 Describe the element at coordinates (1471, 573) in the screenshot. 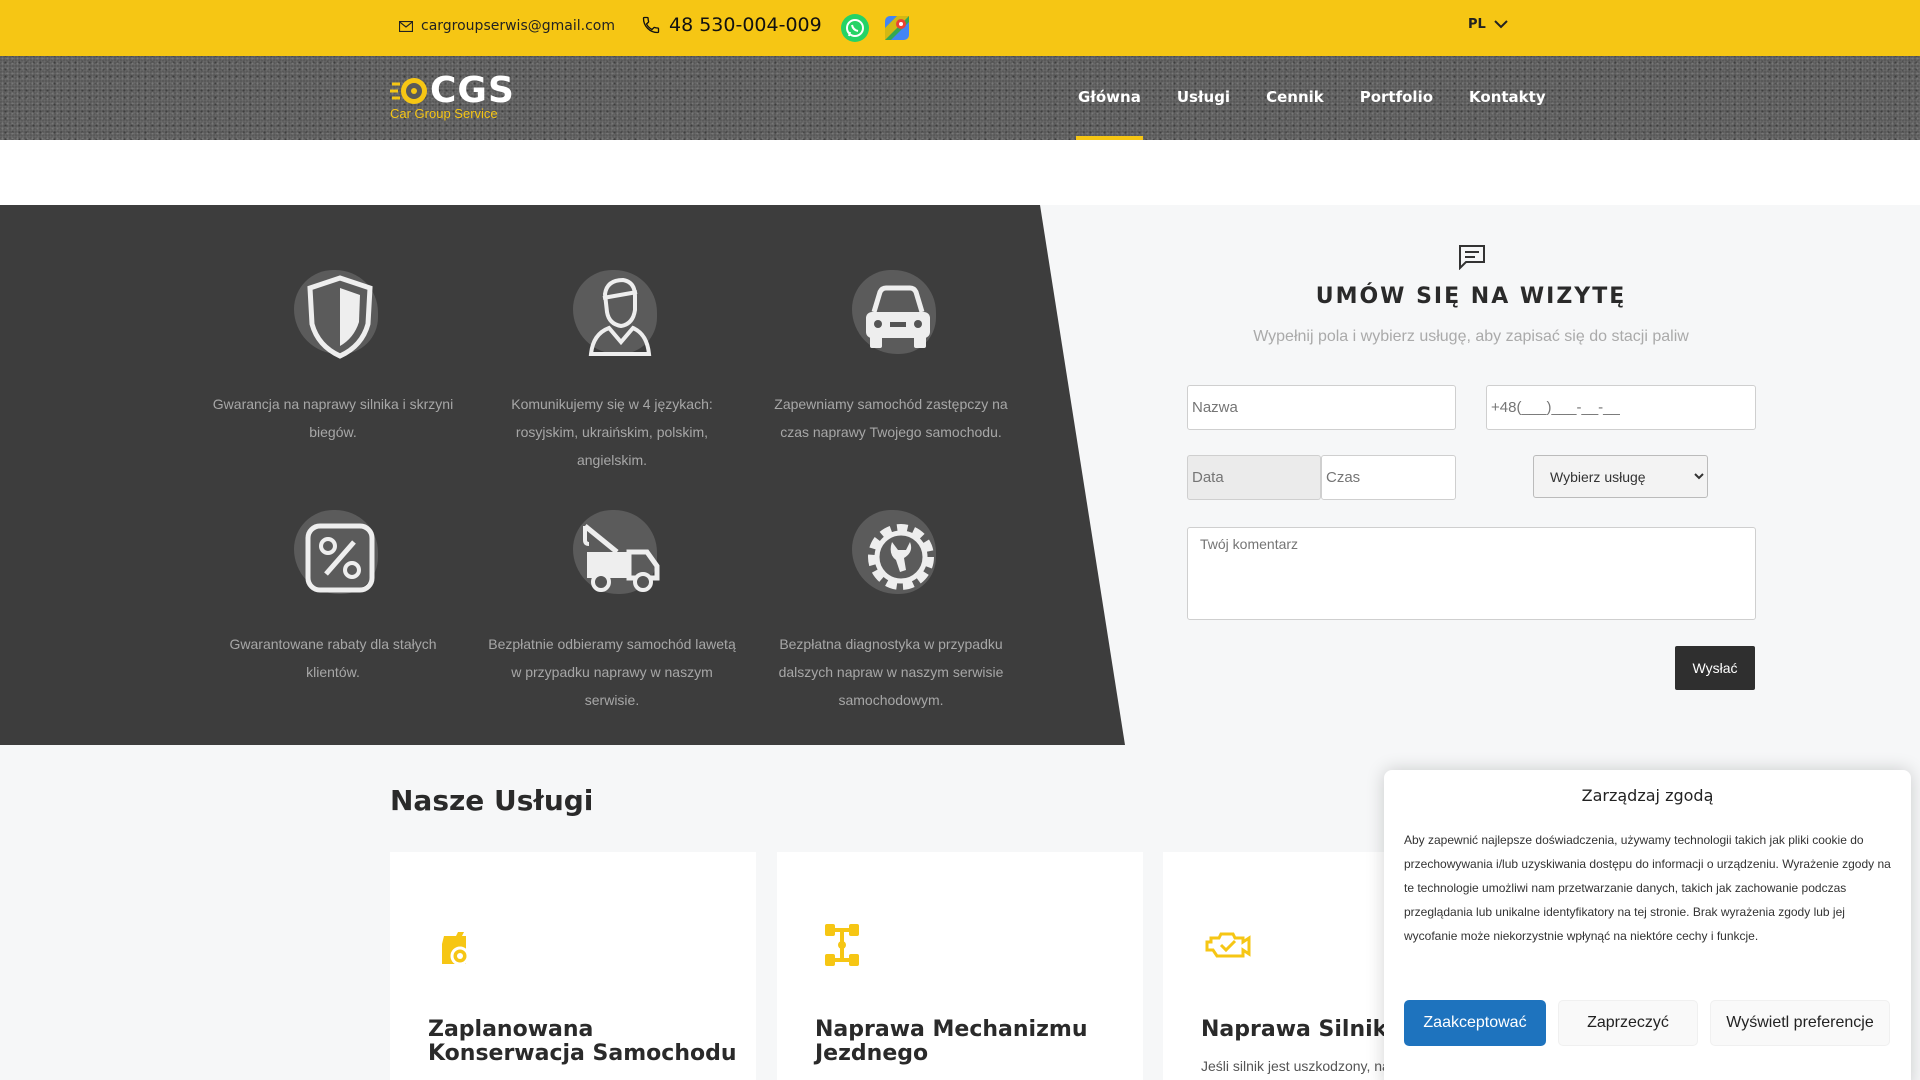

I see `comment-textarea` at that location.